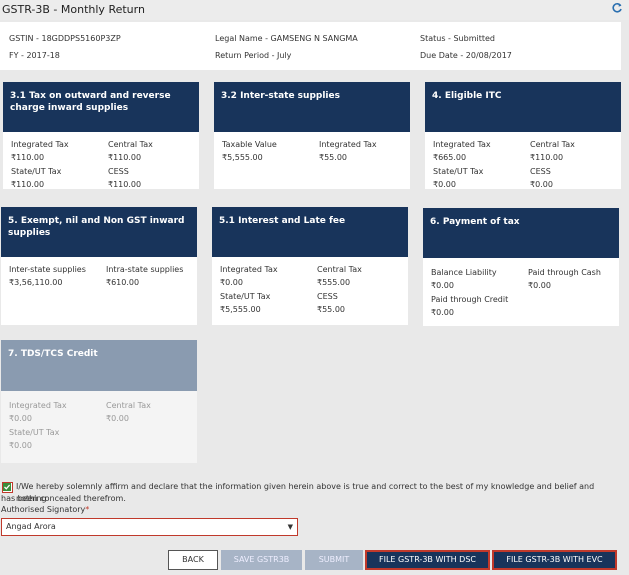 The height and width of the screenshot is (575, 629). What do you see at coordinates (466, 55) in the screenshot?
I see `due-date-text: Due Date - 20/08/2017` at bounding box center [466, 55].